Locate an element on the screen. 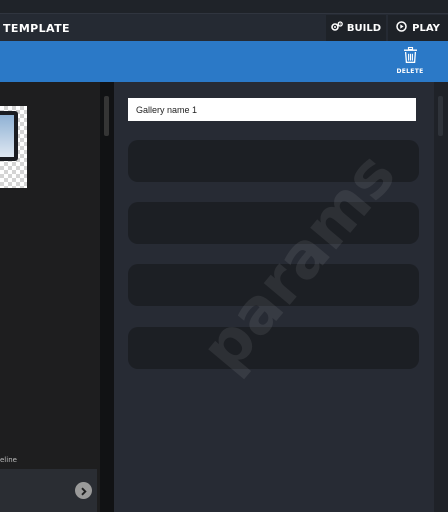 This screenshot has height=512, width=448. action-toolbar: DELETE is located at coordinates (224, 61).